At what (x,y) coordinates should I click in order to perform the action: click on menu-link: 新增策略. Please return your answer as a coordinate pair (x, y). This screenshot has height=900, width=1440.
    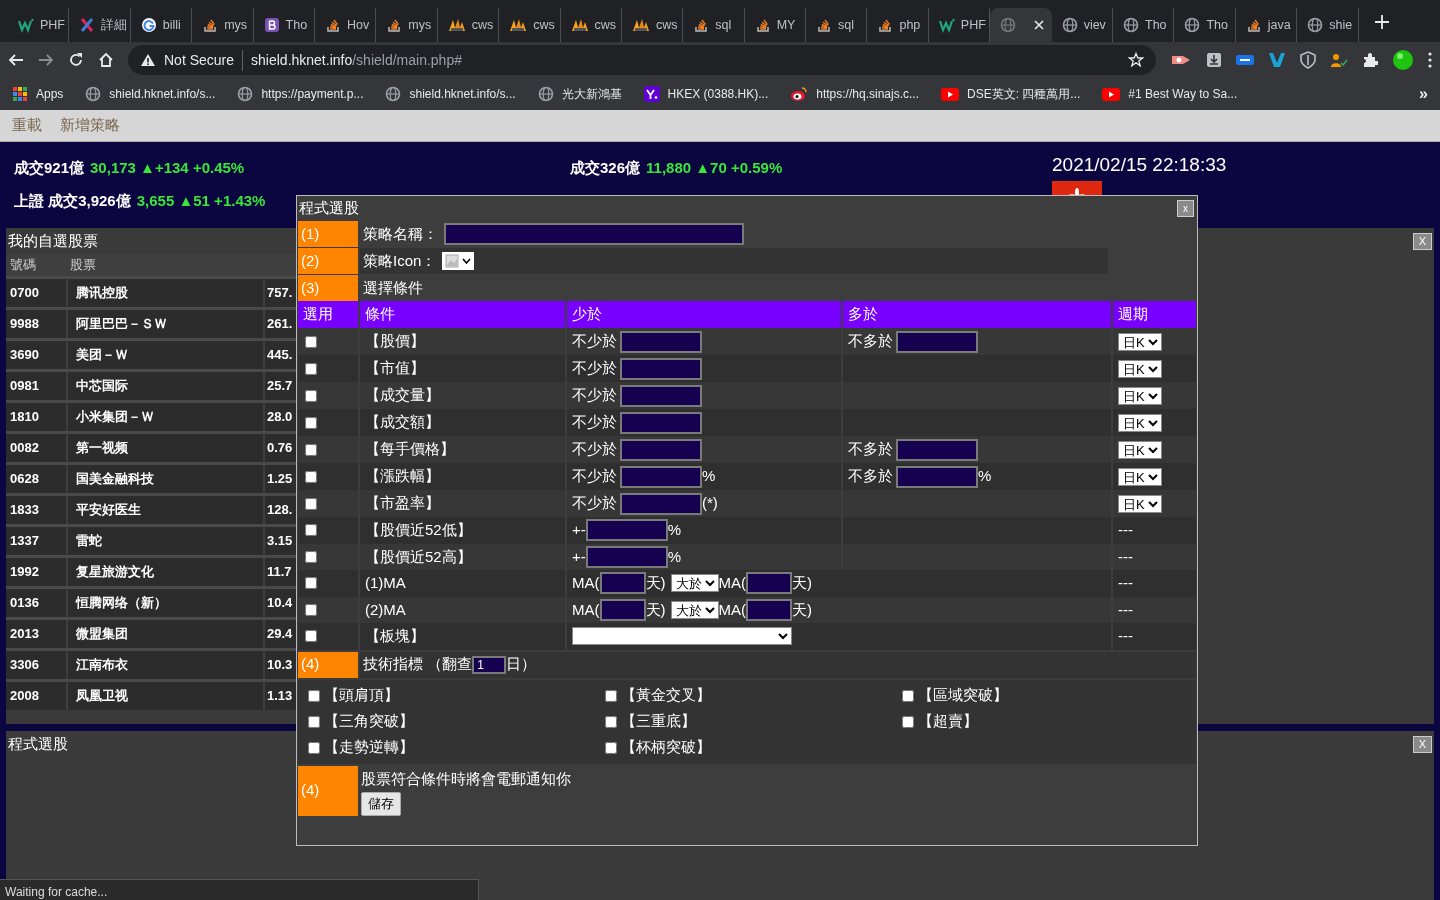
    Looking at the image, I should click on (90, 125).